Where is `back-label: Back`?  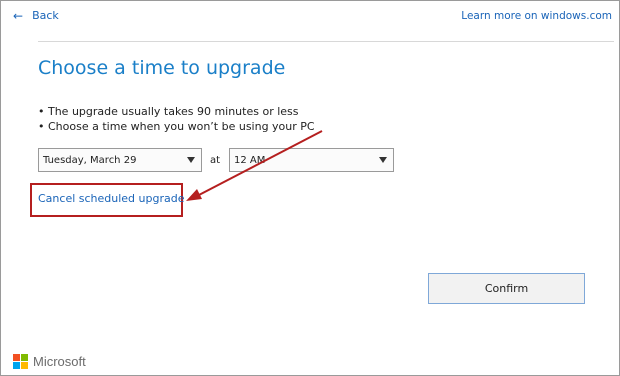 back-label: Back is located at coordinates (45, 15).